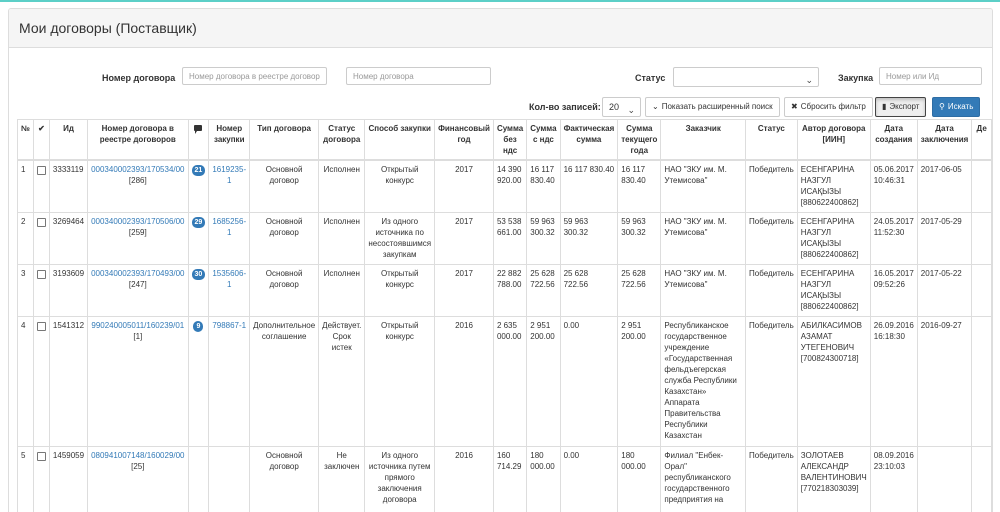  Describe the element at coordinates (639, 381) in the screenshot. I see `row-current: 2 951 200.00` at that location.